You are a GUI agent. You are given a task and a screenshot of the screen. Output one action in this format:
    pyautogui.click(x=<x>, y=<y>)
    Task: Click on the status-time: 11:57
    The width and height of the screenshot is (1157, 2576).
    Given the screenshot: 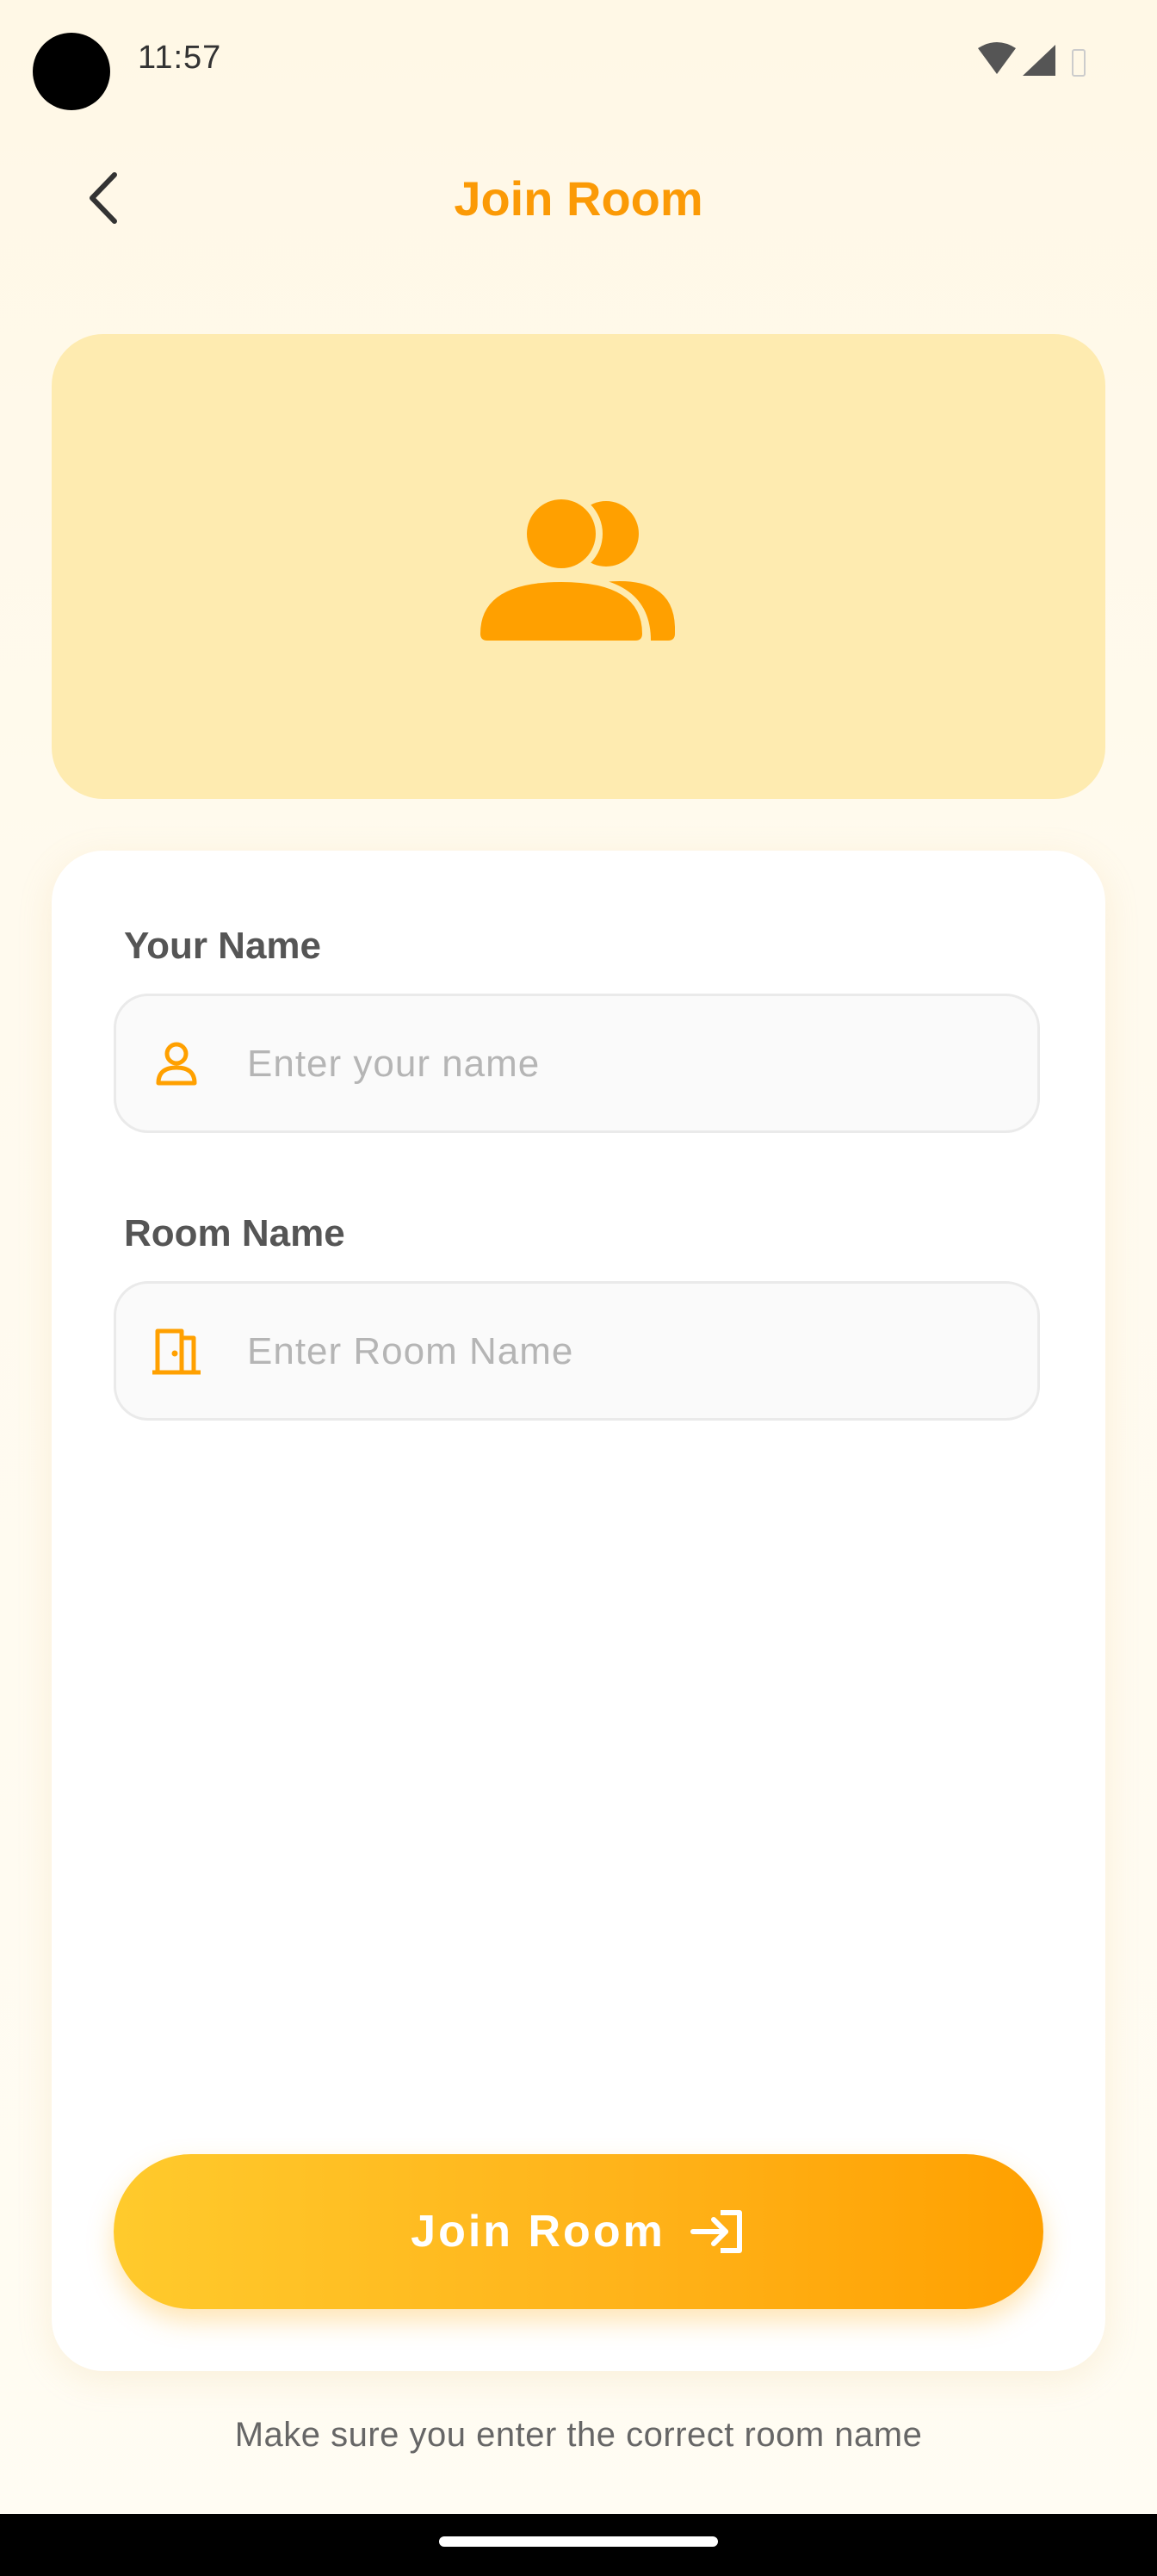 What is the action you would take?
    pyautogui.click(x=180, y=58)
    